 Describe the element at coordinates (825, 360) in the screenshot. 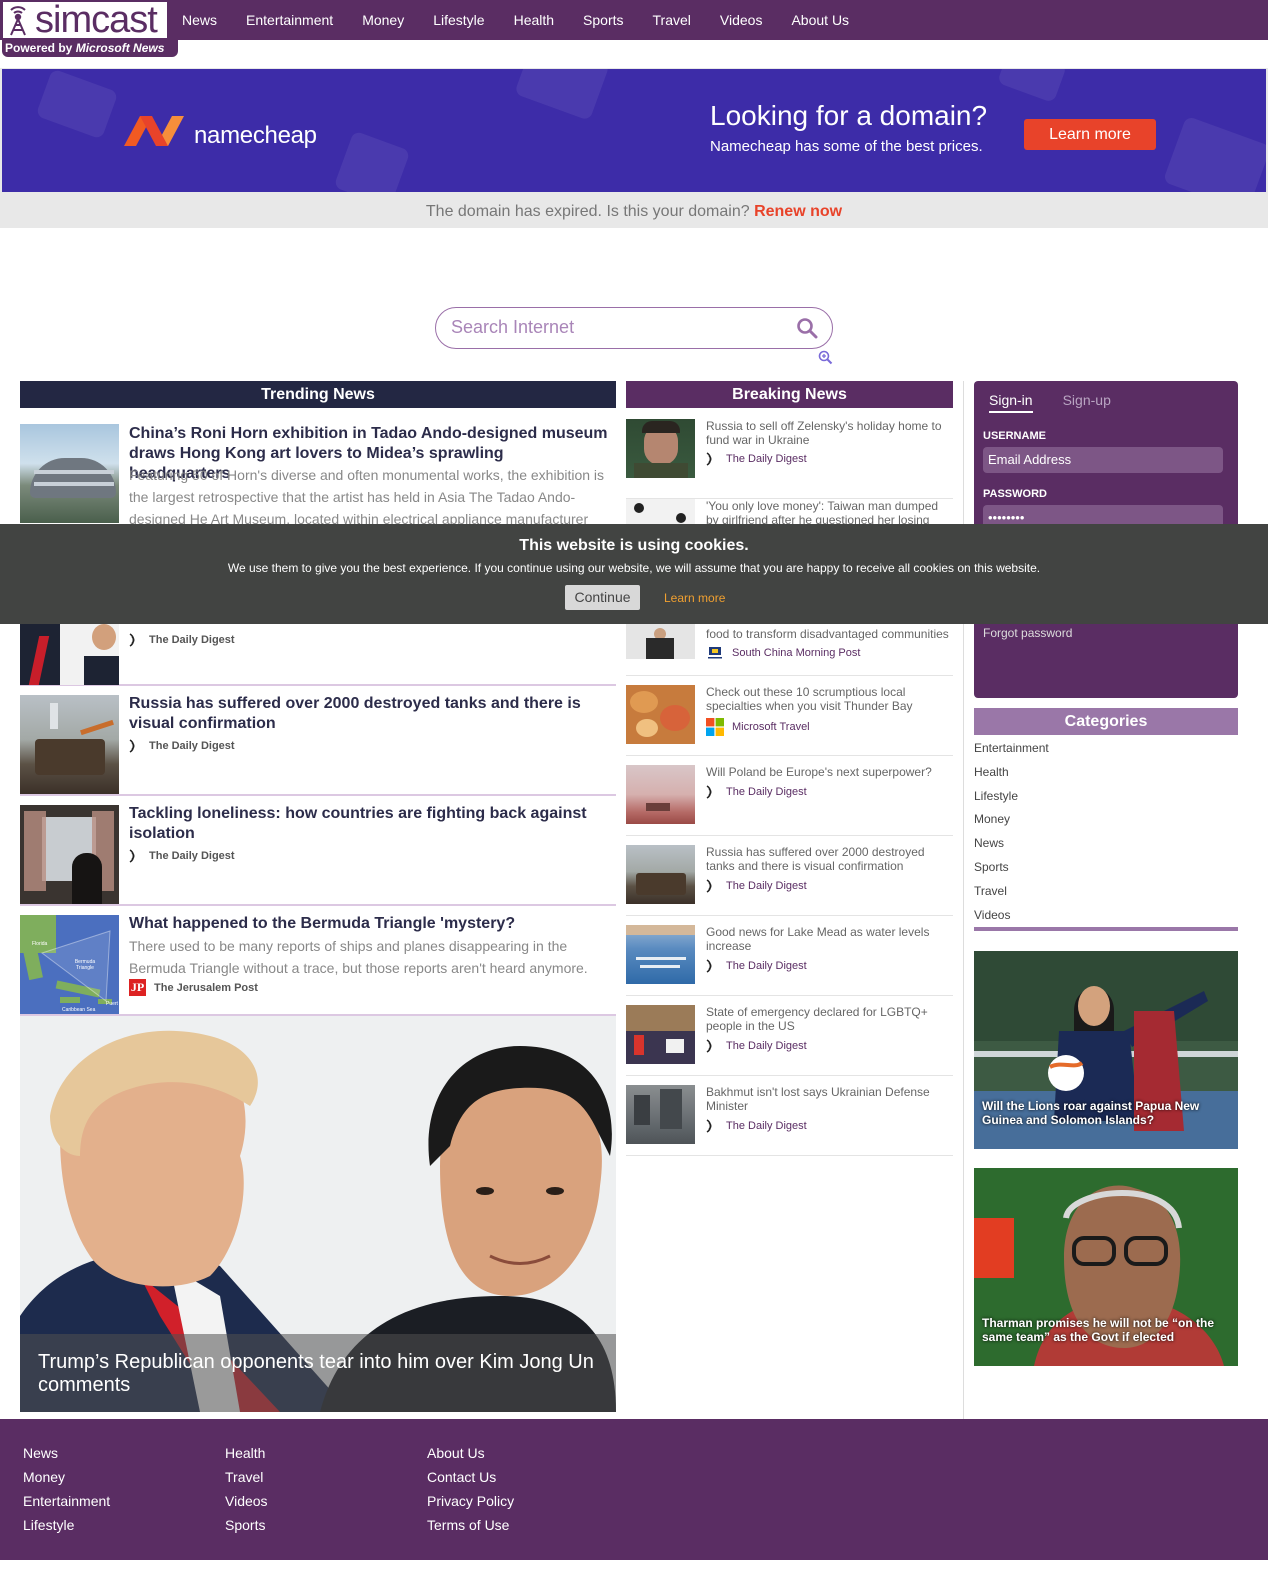

I see `zoom-in-icon` at that location.